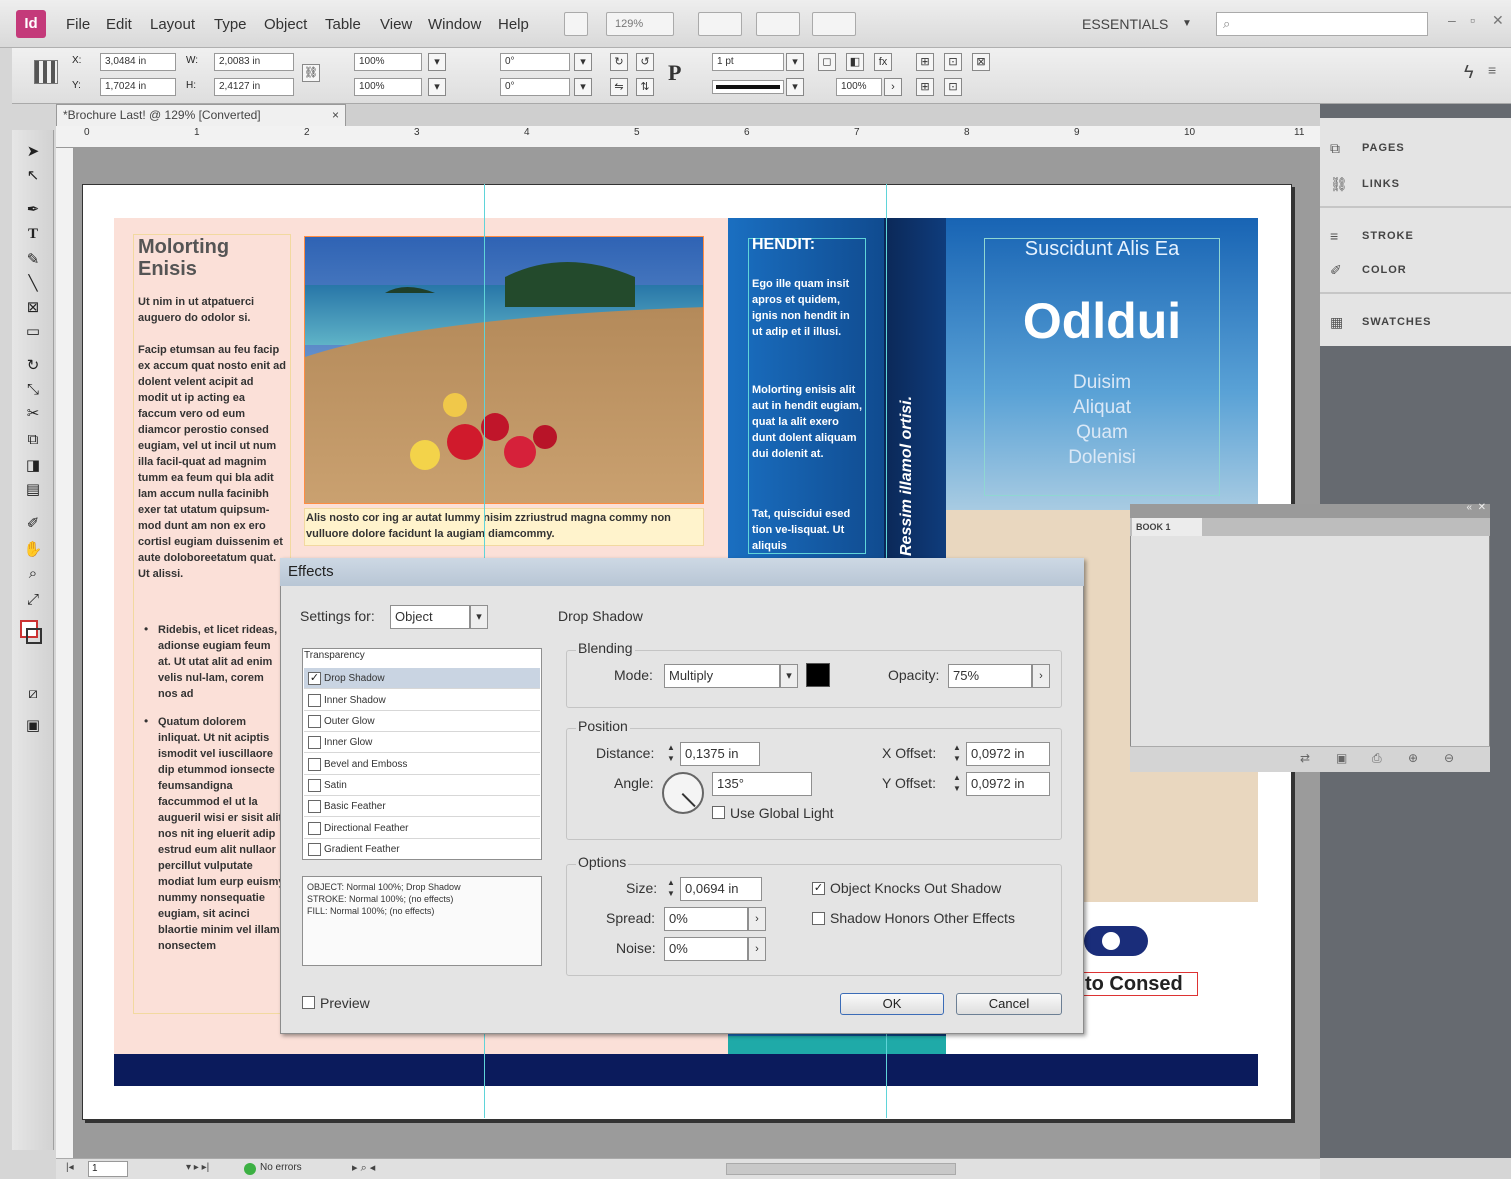  What do you see at coordinates (33, 390) in the screenshot?
I see `scale-tool-icon: ⤡` at bounding box center [33, 390].